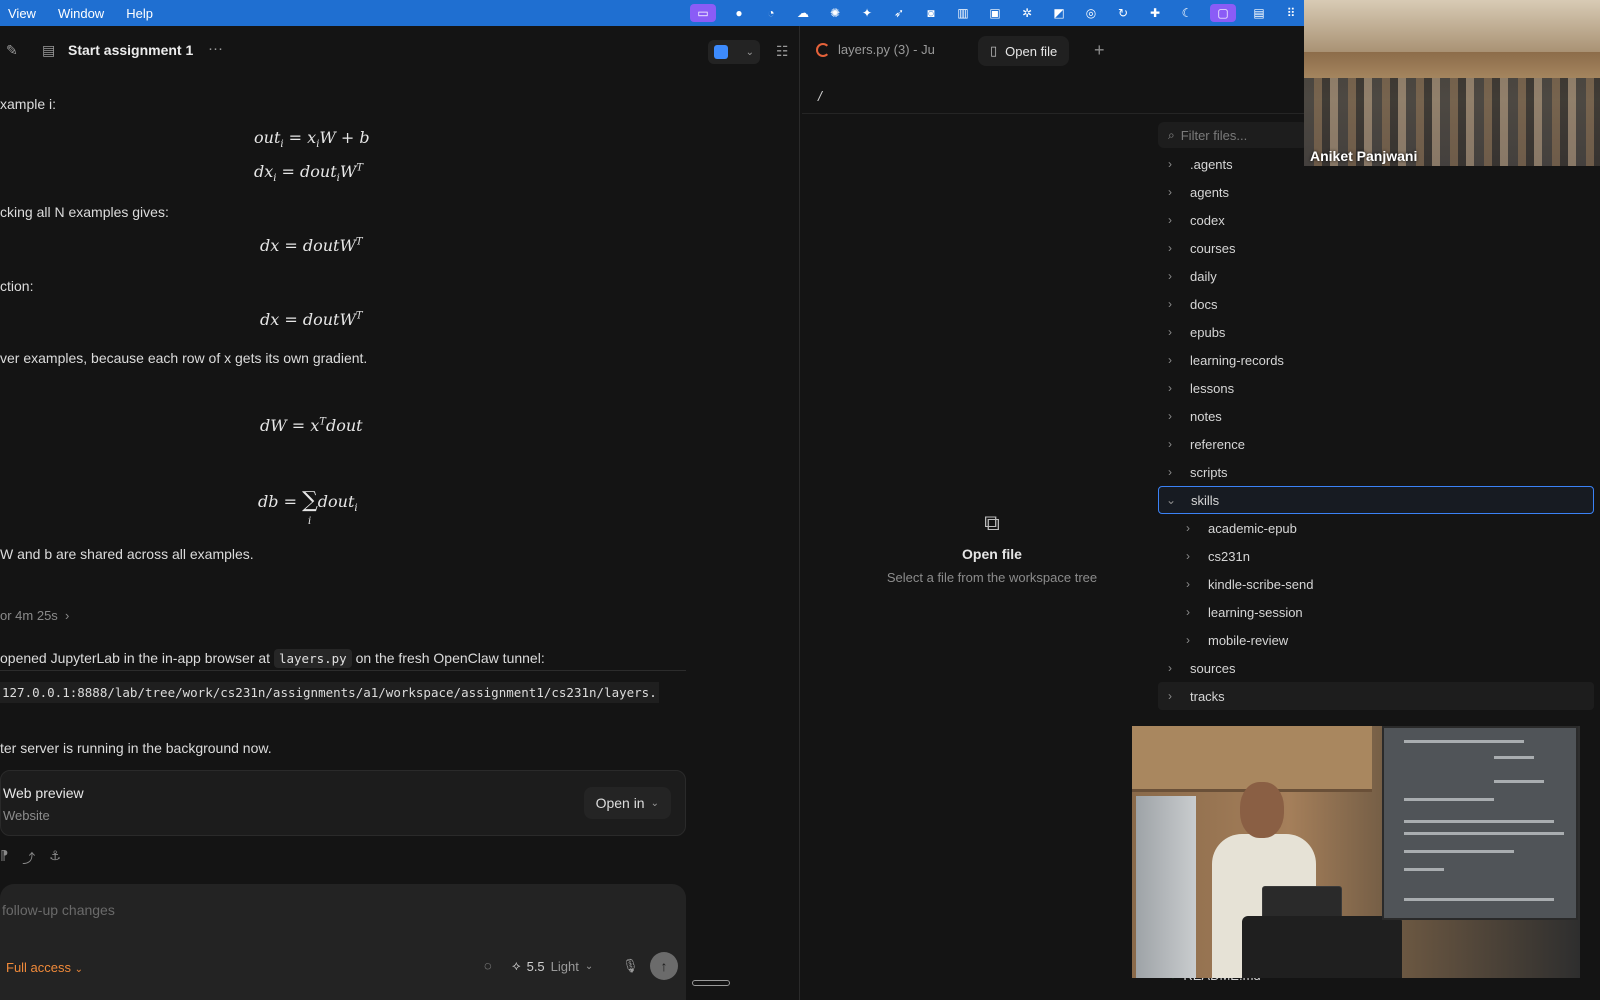 The image size is (1600, 1000). I want to click on model-selector: ⟡ 5.5 Light ⌄, so click(552, 966).